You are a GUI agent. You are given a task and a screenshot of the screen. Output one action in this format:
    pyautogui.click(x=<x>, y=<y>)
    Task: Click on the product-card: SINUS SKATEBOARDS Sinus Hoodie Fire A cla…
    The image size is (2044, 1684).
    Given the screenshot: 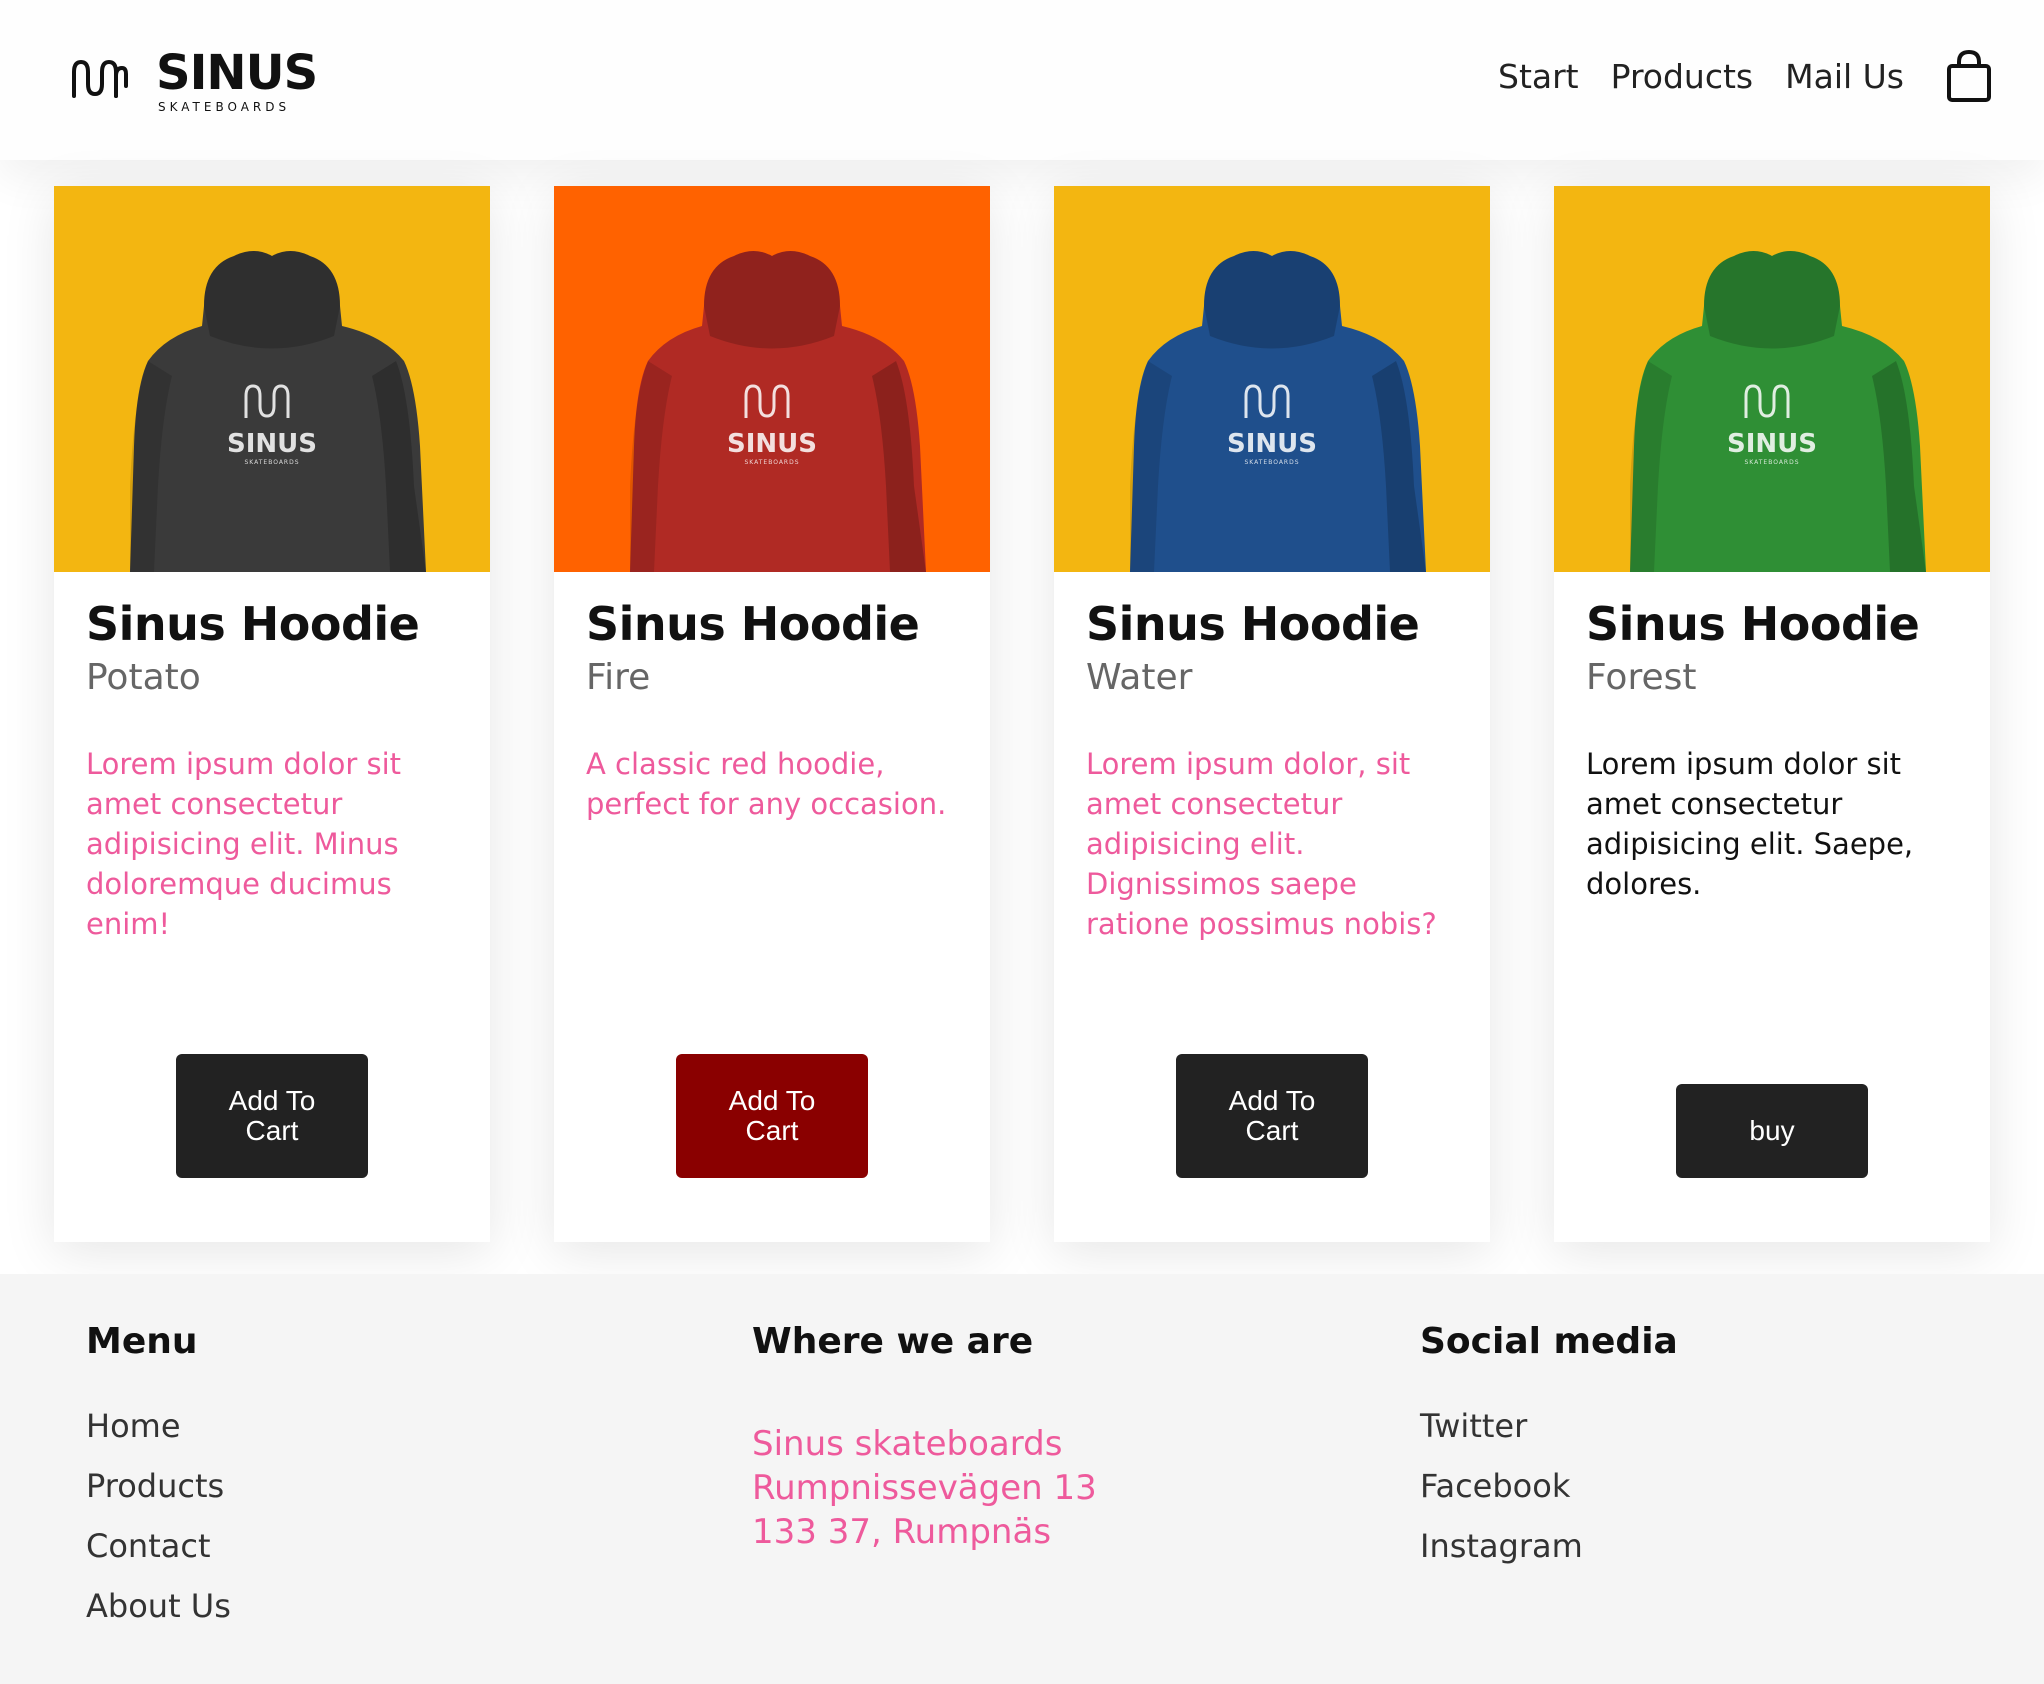 What is the action you would take?
    pyautogui.click(x=772, y=714)
    